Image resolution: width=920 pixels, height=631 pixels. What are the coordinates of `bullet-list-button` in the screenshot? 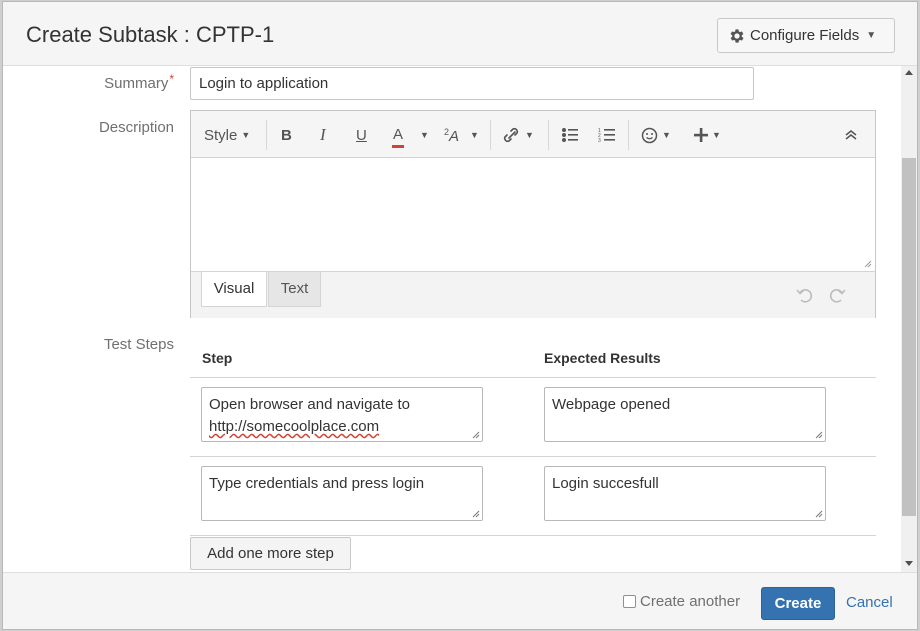 It's located at (570, 135).